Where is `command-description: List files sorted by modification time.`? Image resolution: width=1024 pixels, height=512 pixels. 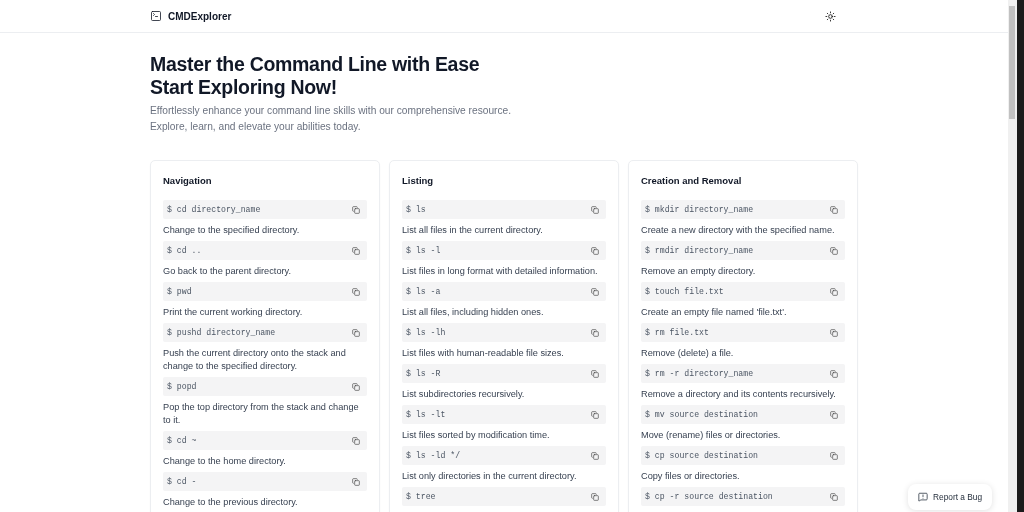
command-description: List files sorted by modification time. is located at coordinates (476, 435).